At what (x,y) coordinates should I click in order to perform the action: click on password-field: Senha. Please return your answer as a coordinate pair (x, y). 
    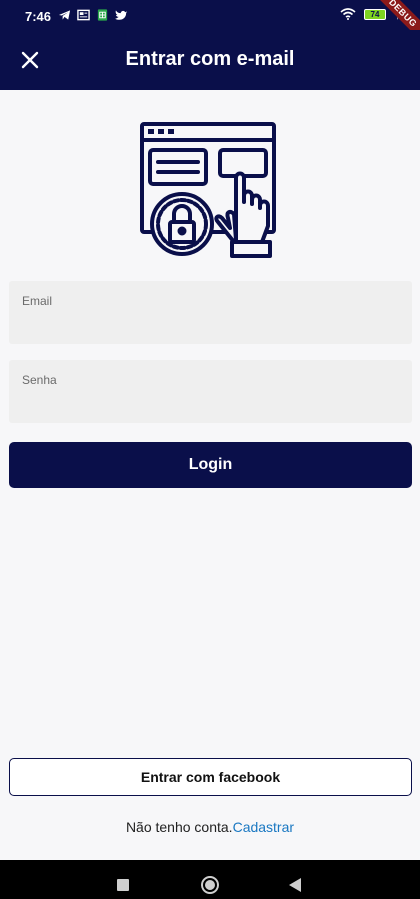
    Looking at the image, I should click on (210, 391).